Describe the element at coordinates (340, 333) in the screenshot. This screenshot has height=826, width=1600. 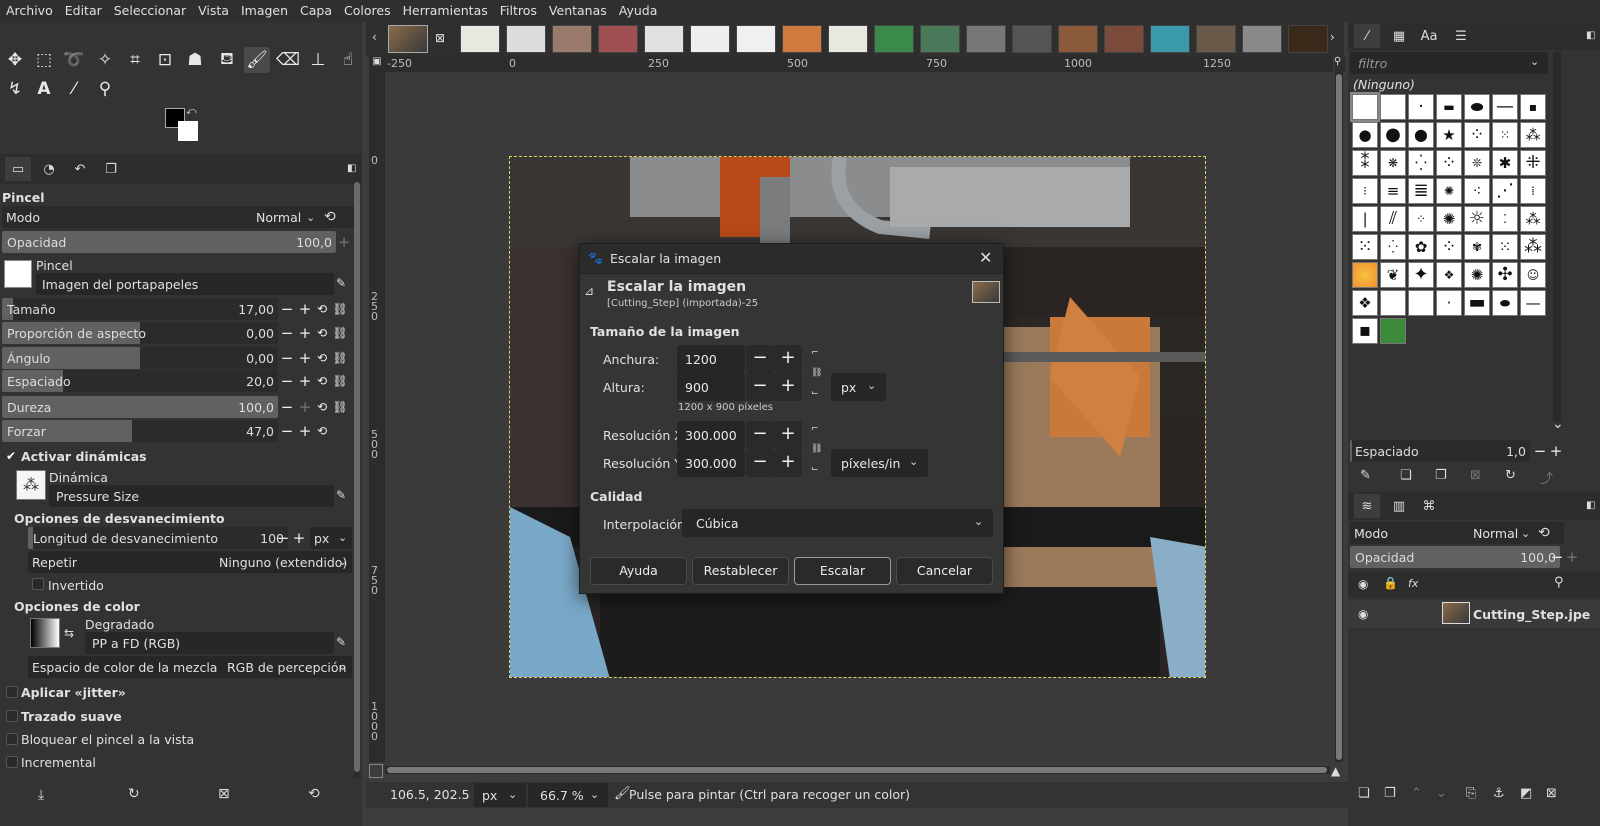
I see `aspect-link-icon: ⛓` at that location.